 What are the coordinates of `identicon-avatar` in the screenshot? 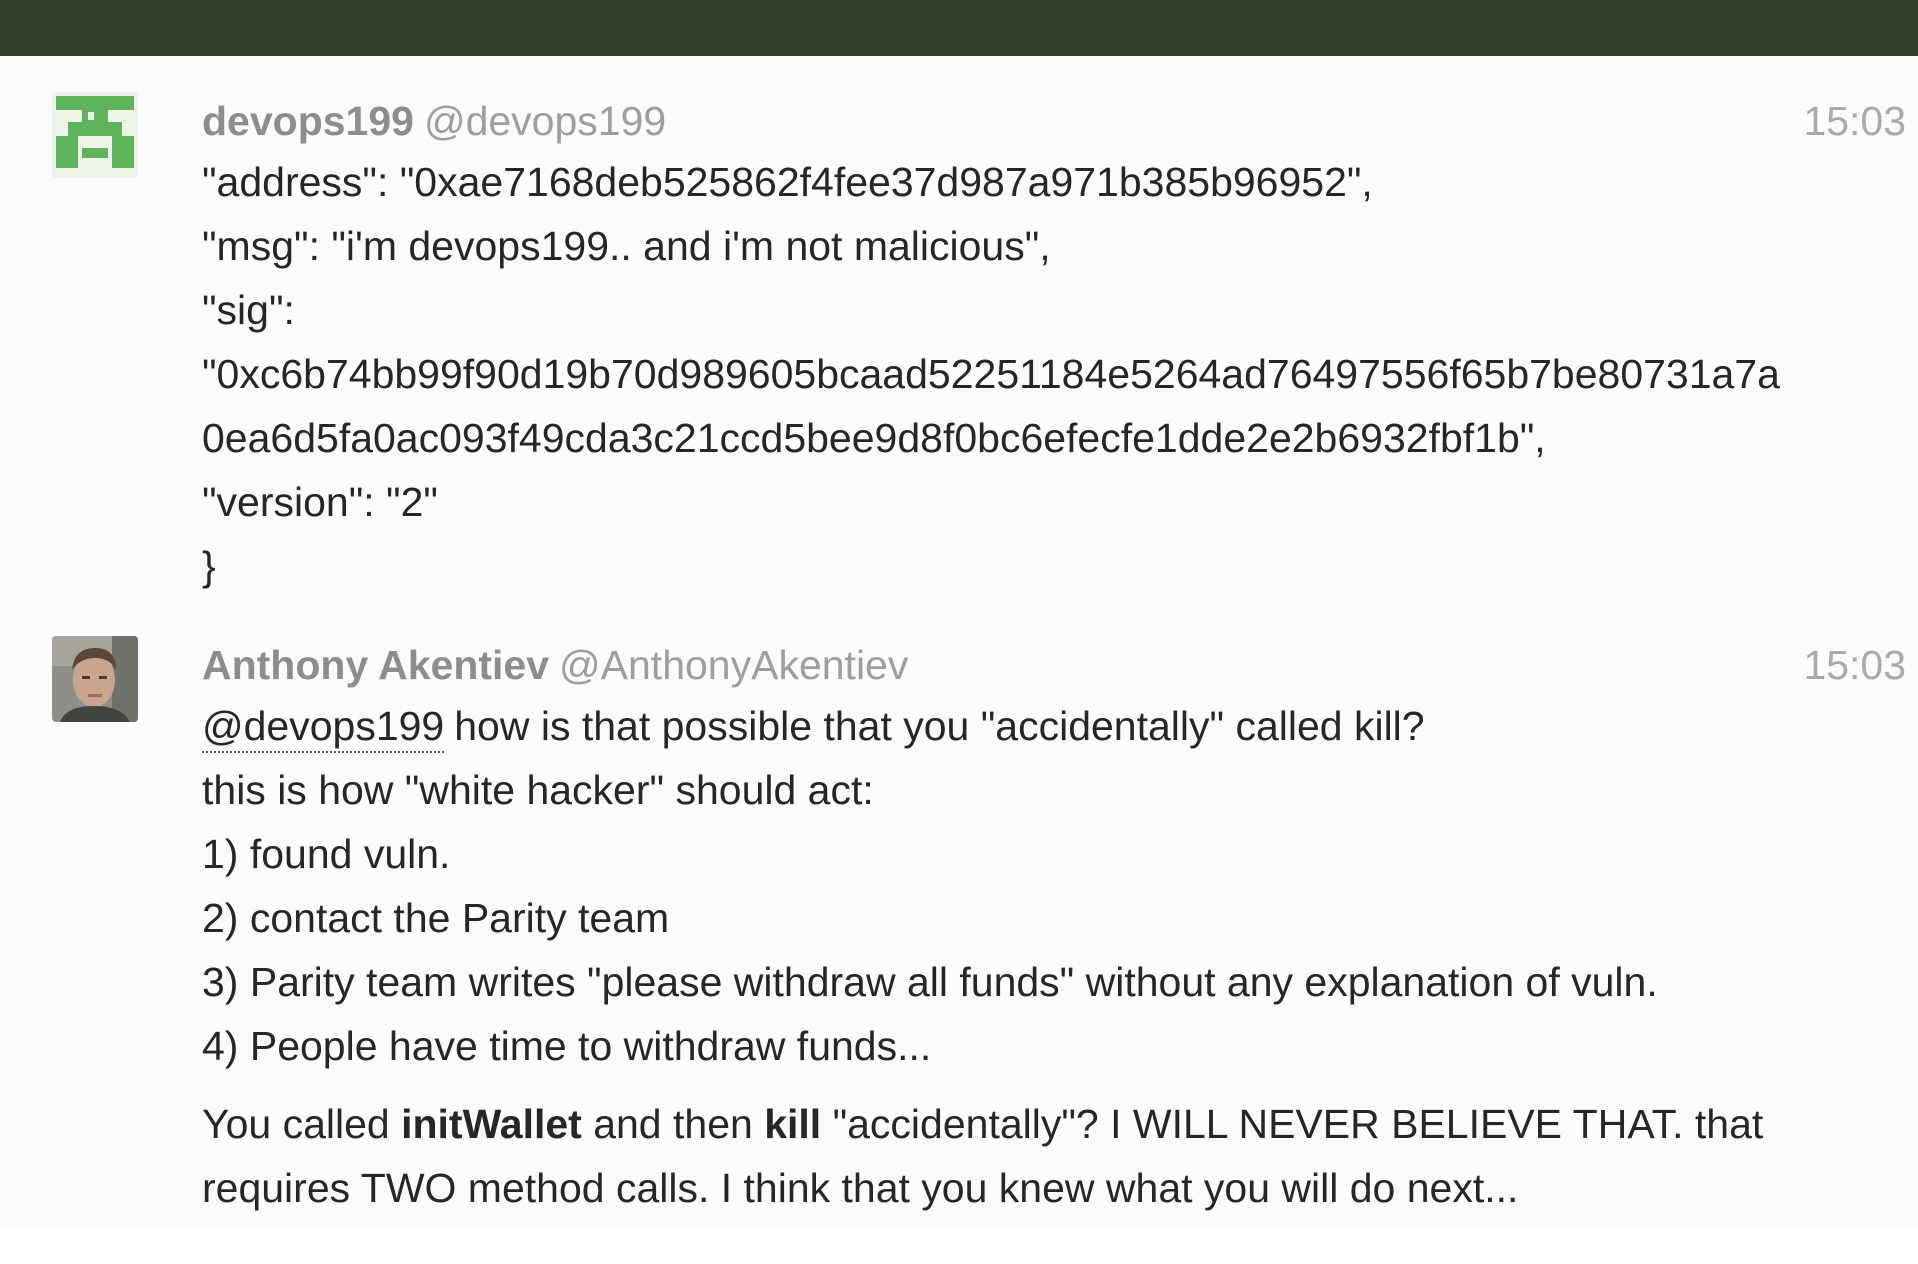 It's located at (95, 135).